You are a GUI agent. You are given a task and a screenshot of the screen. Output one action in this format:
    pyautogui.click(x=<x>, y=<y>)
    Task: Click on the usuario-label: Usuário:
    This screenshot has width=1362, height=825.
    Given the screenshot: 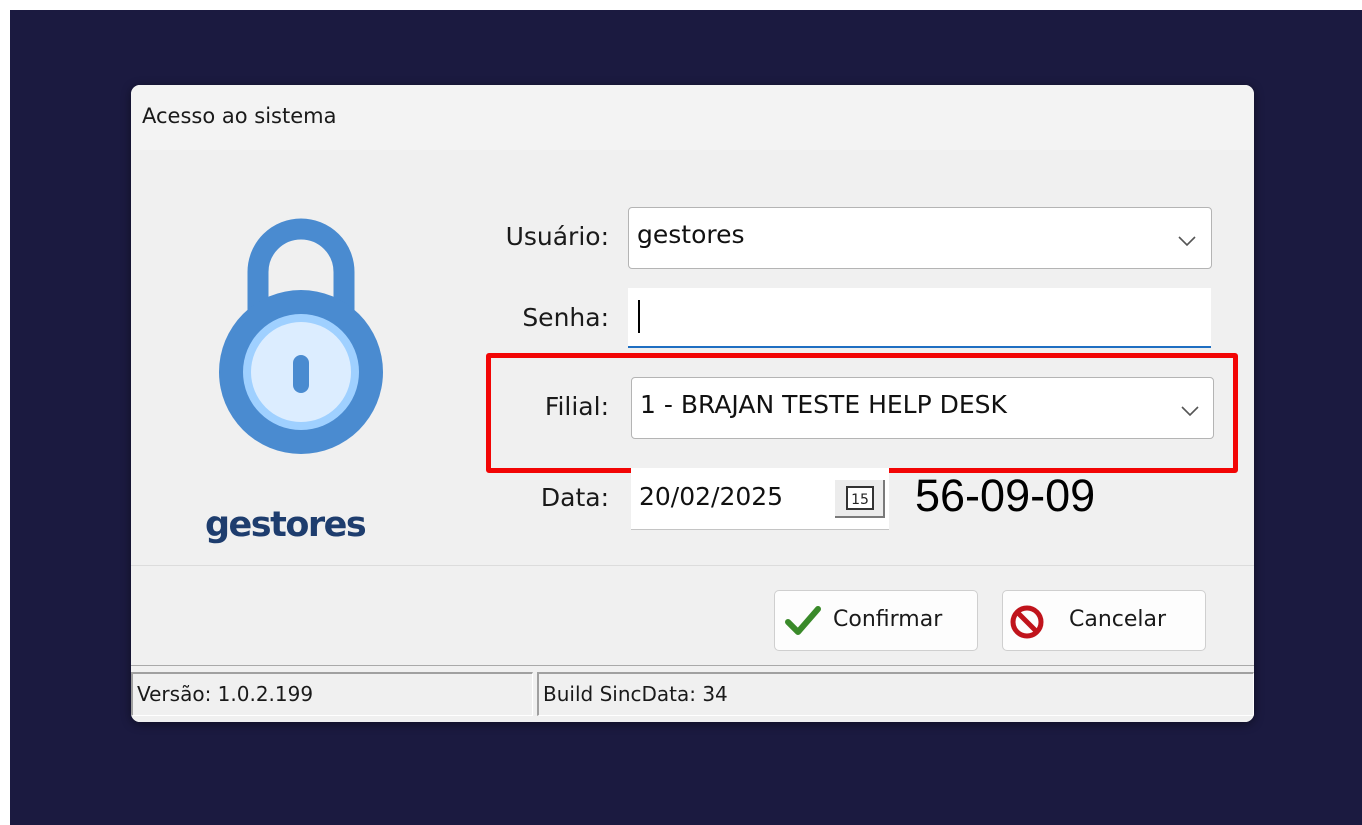 What is the action you would take?
    pyautogui.click(x=557, y=236)
    